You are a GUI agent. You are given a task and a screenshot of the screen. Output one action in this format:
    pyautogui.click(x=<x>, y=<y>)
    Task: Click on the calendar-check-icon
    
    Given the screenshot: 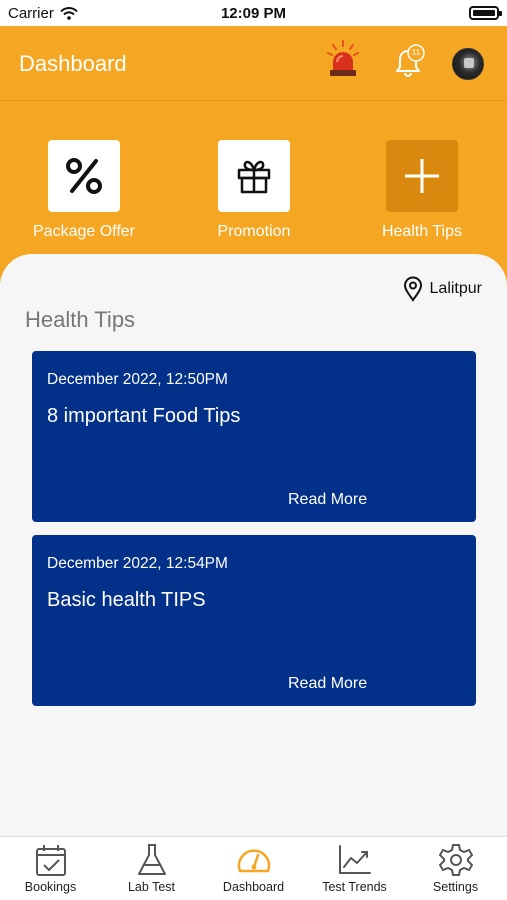 What is the action you would take?
    pyautogui.click(x=50, y=860)
    